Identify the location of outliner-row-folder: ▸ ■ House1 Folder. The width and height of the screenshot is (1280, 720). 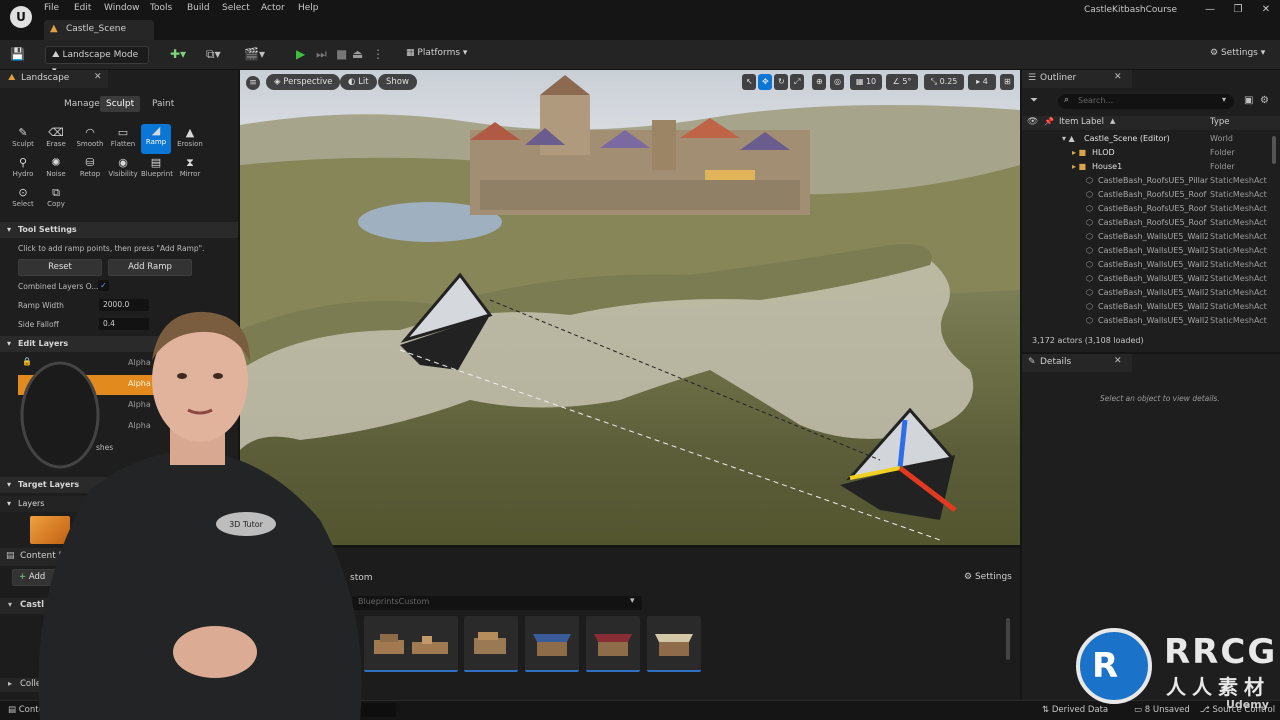
(1151, 167).